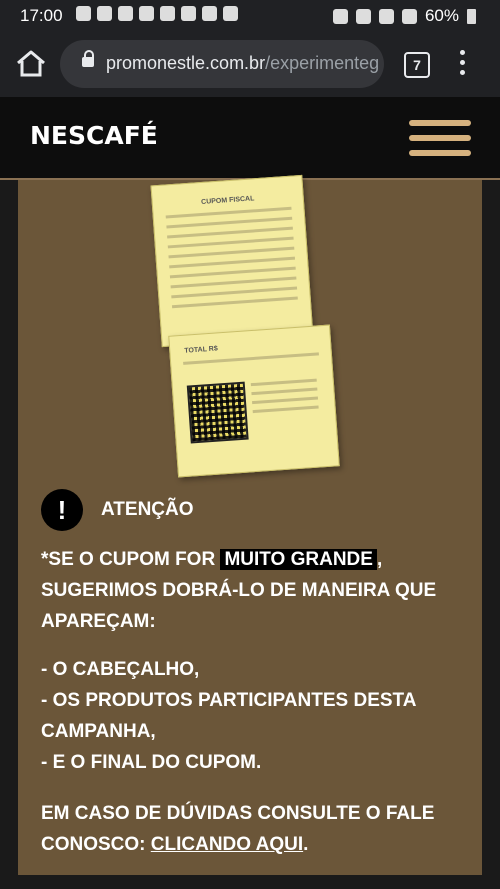  Describe the element at coordinates (120, 669) in the screenshot. I see `list-item: - O CABEÇALHO,` at that location.